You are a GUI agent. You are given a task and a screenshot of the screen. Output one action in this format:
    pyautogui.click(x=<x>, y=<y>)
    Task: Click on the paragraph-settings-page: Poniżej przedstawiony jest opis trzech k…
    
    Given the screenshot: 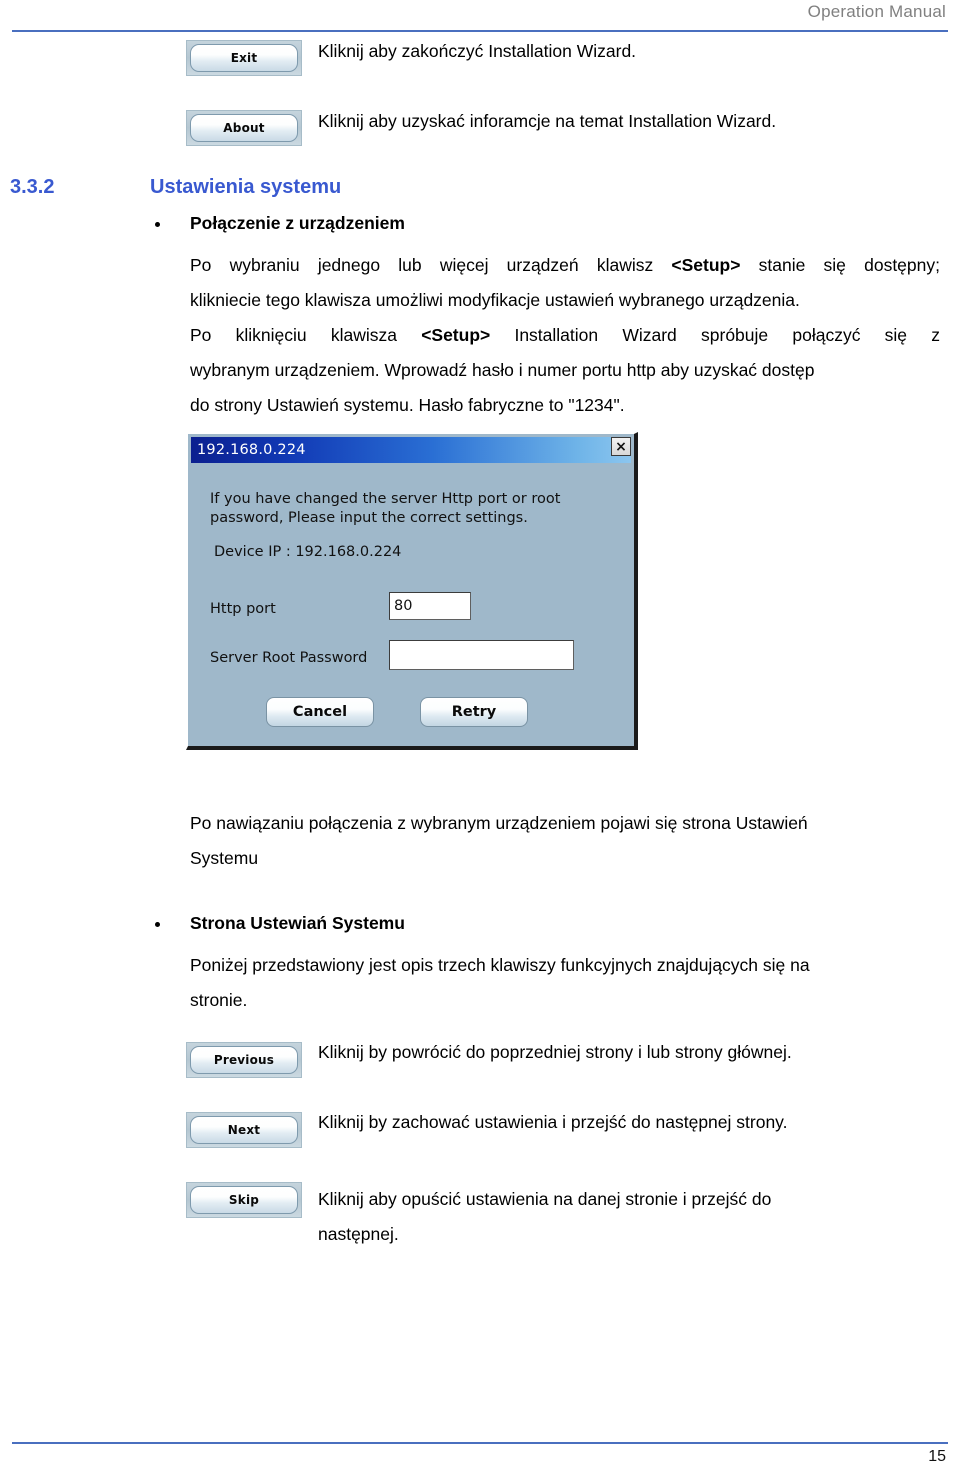 What is the action you would take?
    pyautogui.click(x=566, y=983)
    